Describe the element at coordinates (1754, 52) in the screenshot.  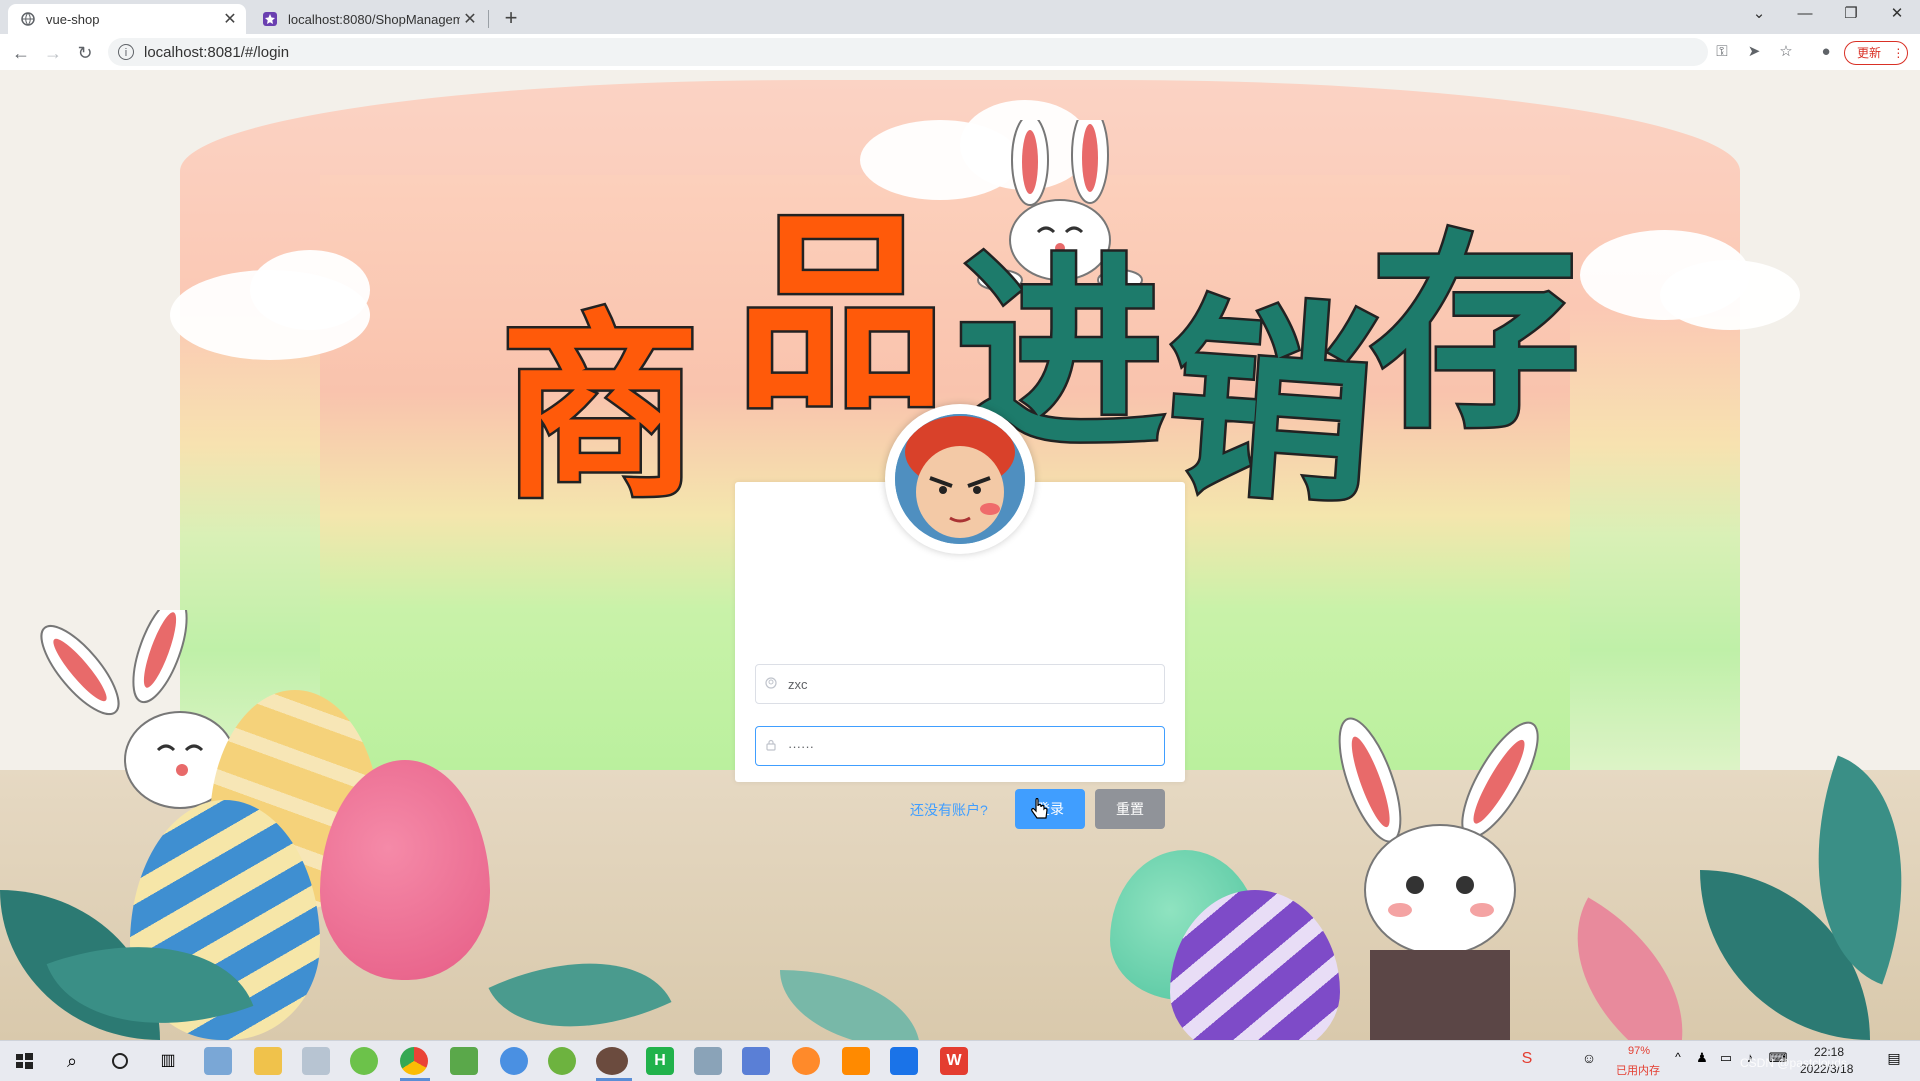
I see `send-icon: ➤` at that location.